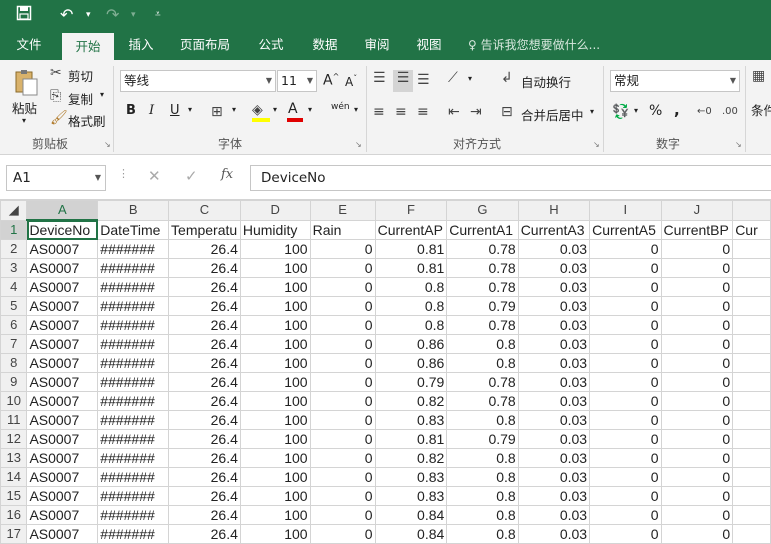 The image size is (771, 544). I want to click on tab-review: 审阅, so click(377, 45).